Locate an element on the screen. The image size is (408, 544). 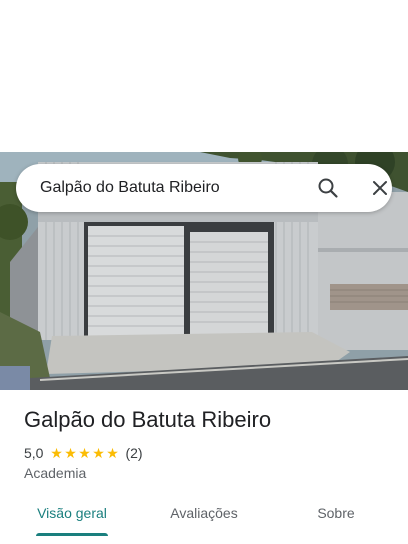
place-category: Academia is located at coordinates (55, 473).